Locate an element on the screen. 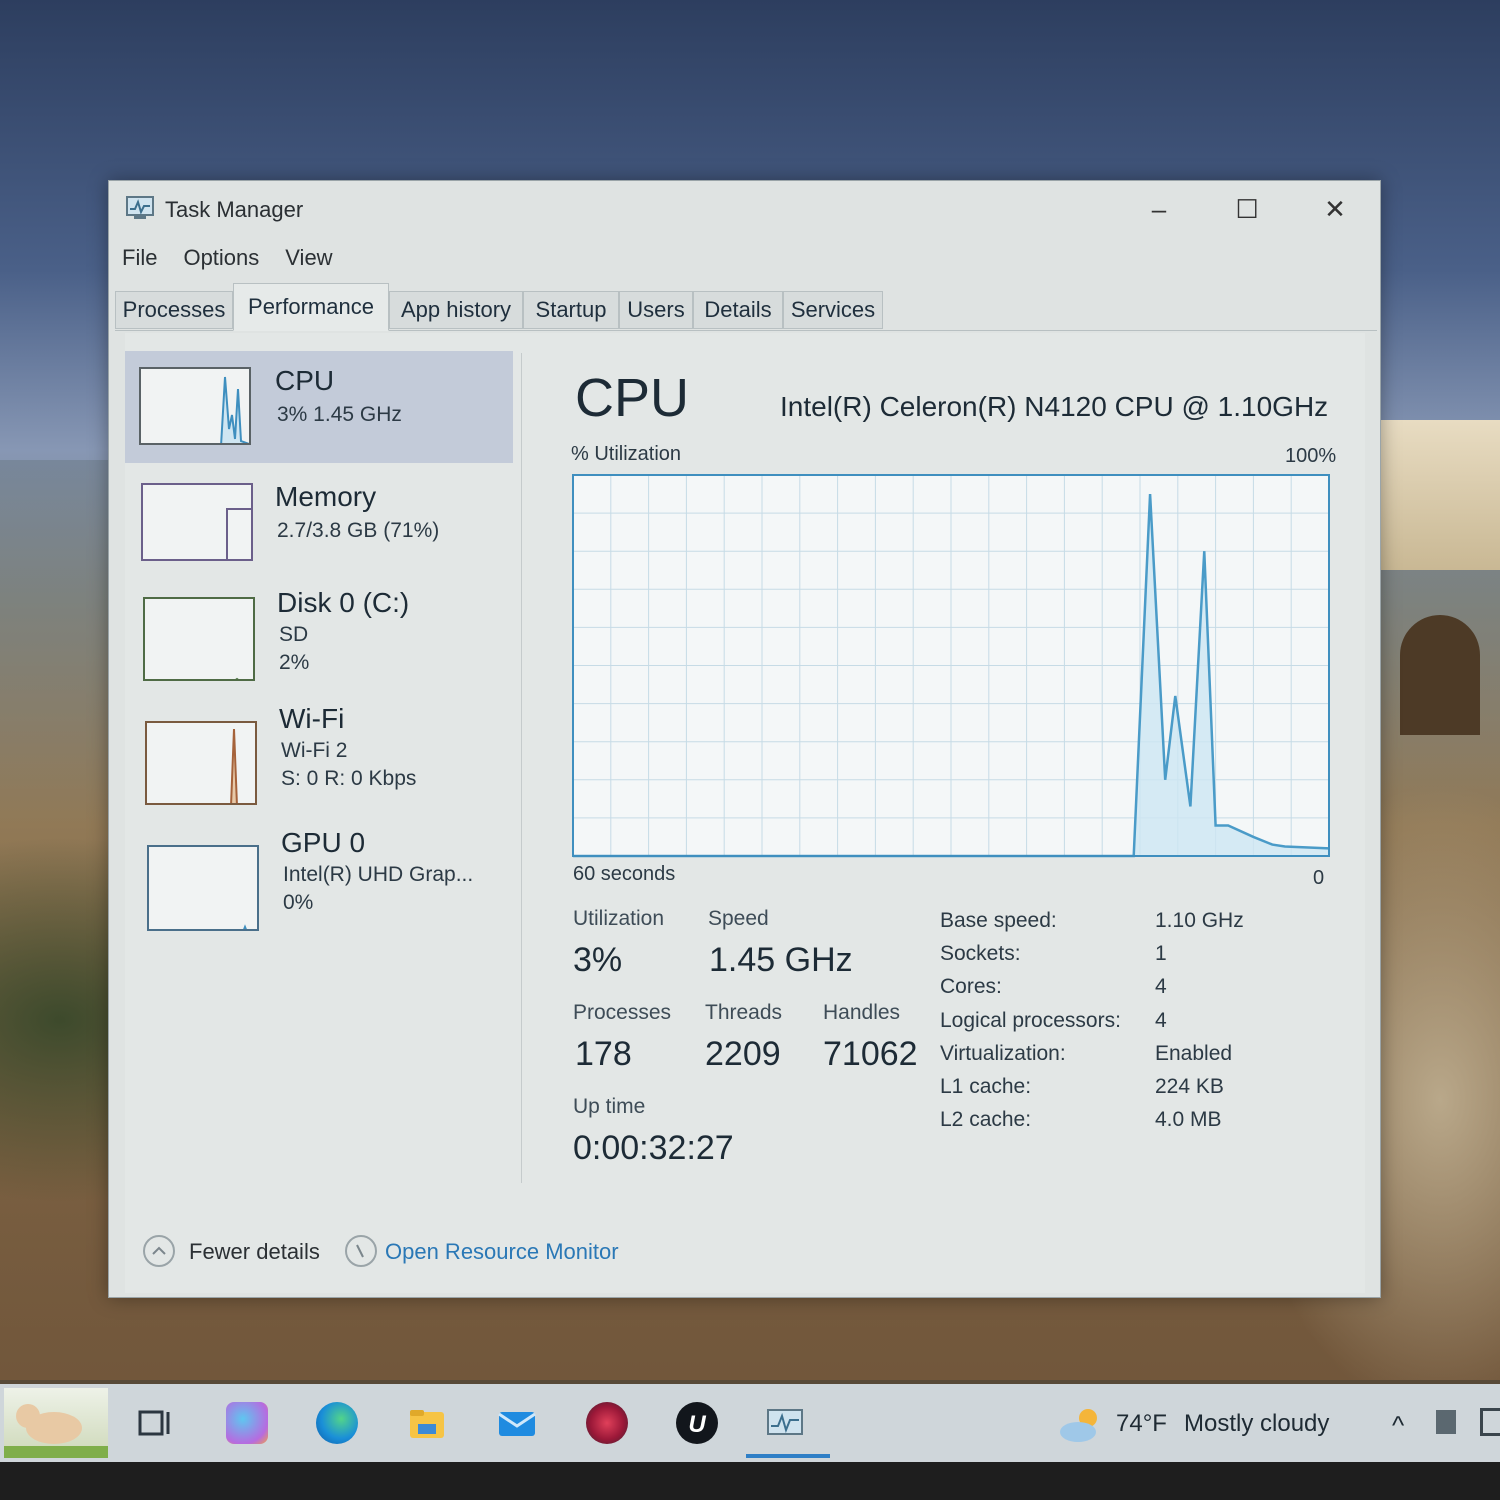 This screenshot has height=1500, width=1500. sidebar-divider is located at coordinates (521, 768).